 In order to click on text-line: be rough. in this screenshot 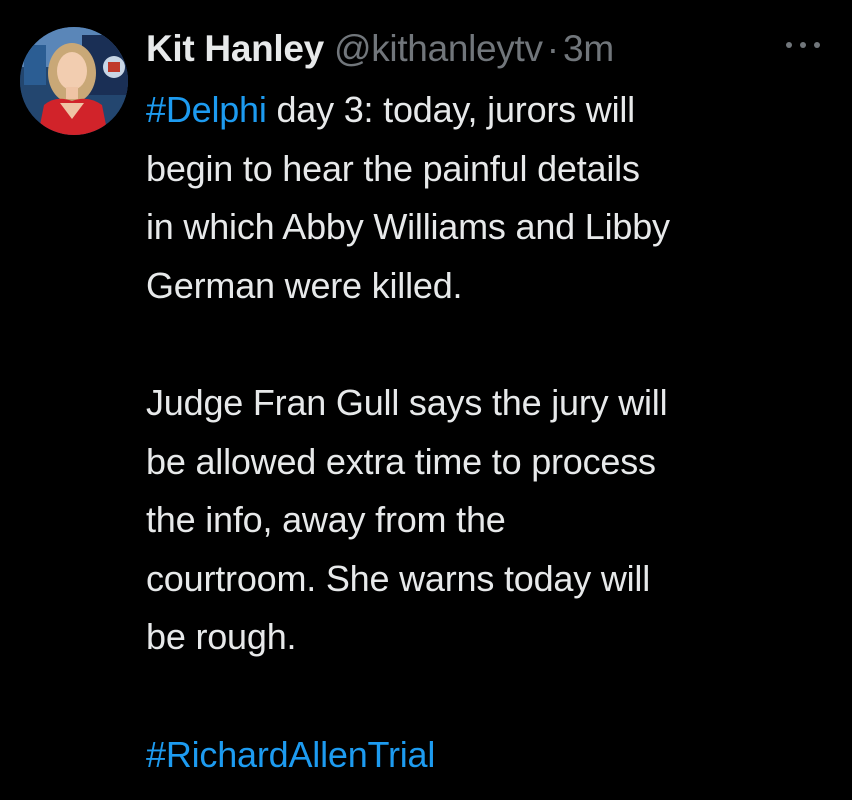, I will do `click(221, 637)`.